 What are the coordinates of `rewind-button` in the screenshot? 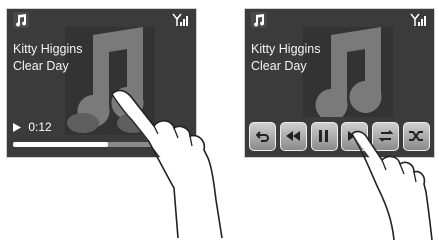 It's located at (293, 136).